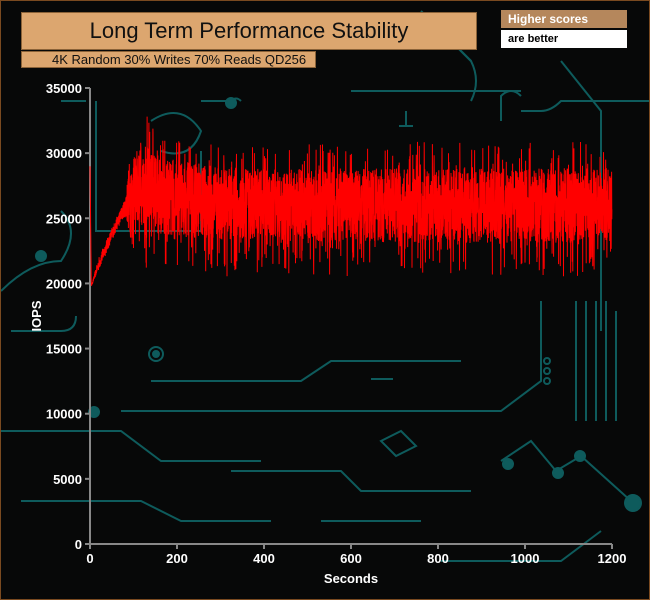 Image resolution: width=650 pixels, height=600 pixels. Describe the element at coordinates (64, 88) in the screenshot. I see `y-tick-label: 35000` at that location.